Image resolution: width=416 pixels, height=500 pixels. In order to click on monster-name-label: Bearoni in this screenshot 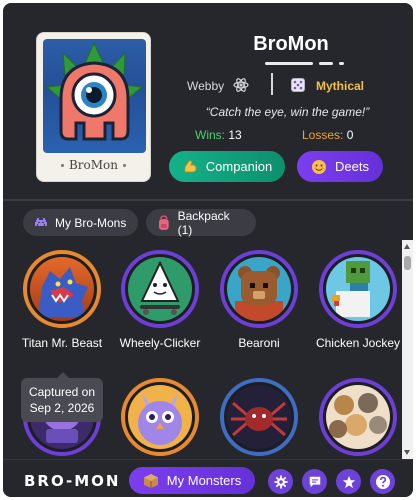, I will do `click(259, 343)`.